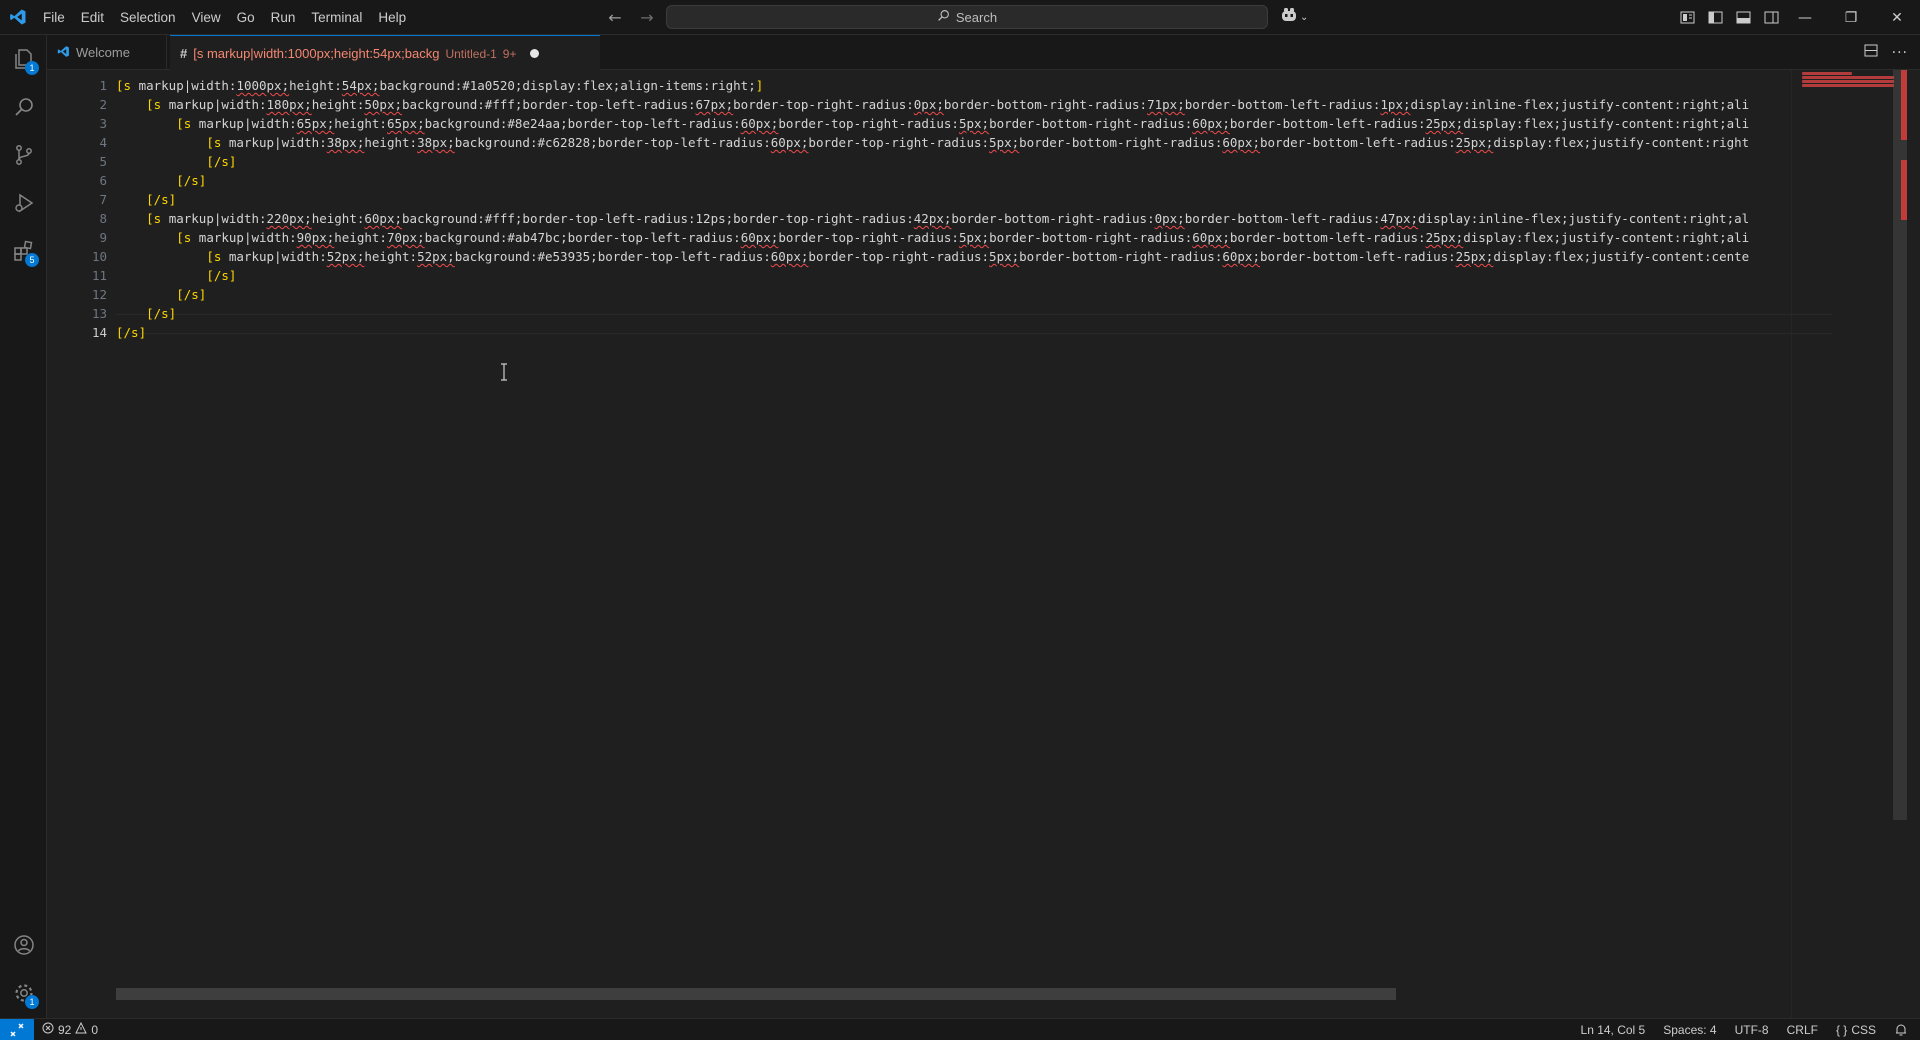 The image size is (1920, 1040). What do you see at coordinates (471, 53) in the screenshot?
I see `tab-description: Untitled-1` at bounding box center [471, 53].